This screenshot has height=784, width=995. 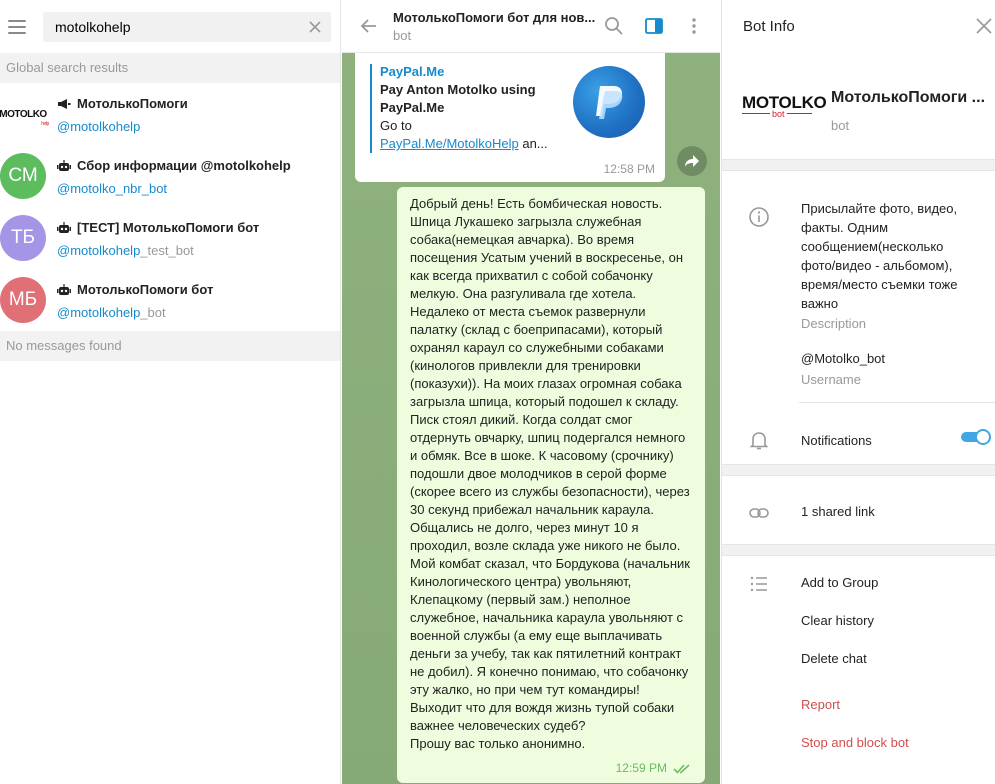 I want to click on message-time: 12:58 PM, so click(x=629, y=169).